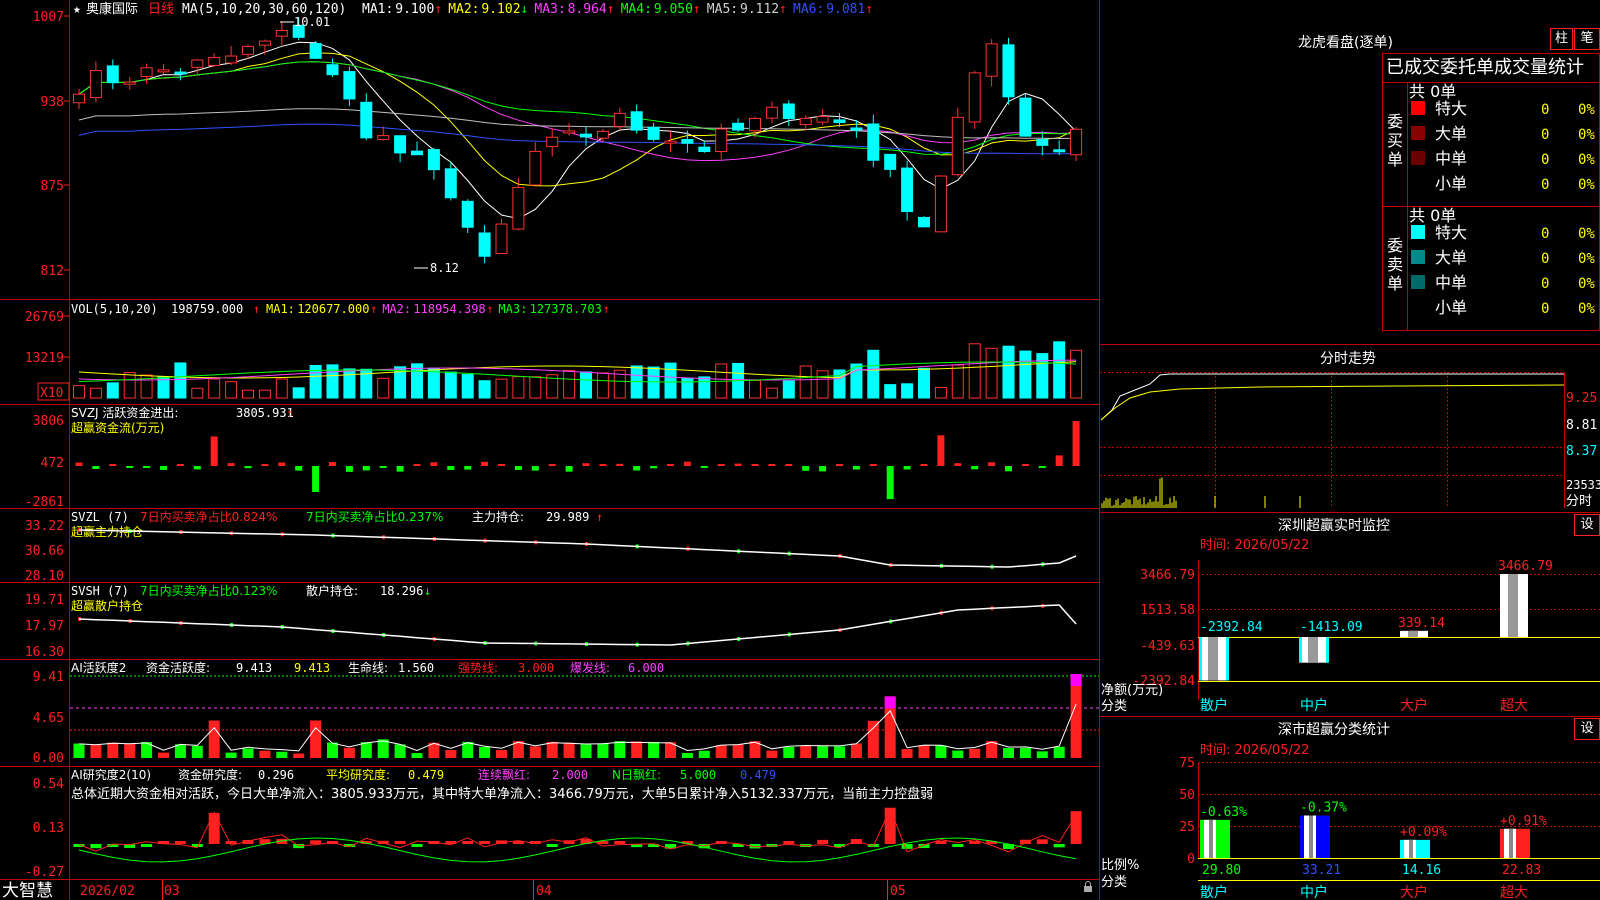 This screenshot has height=900, width=1600. I want to click on monitor-title: 深圳超赢实时监控, so click(1334, 525).